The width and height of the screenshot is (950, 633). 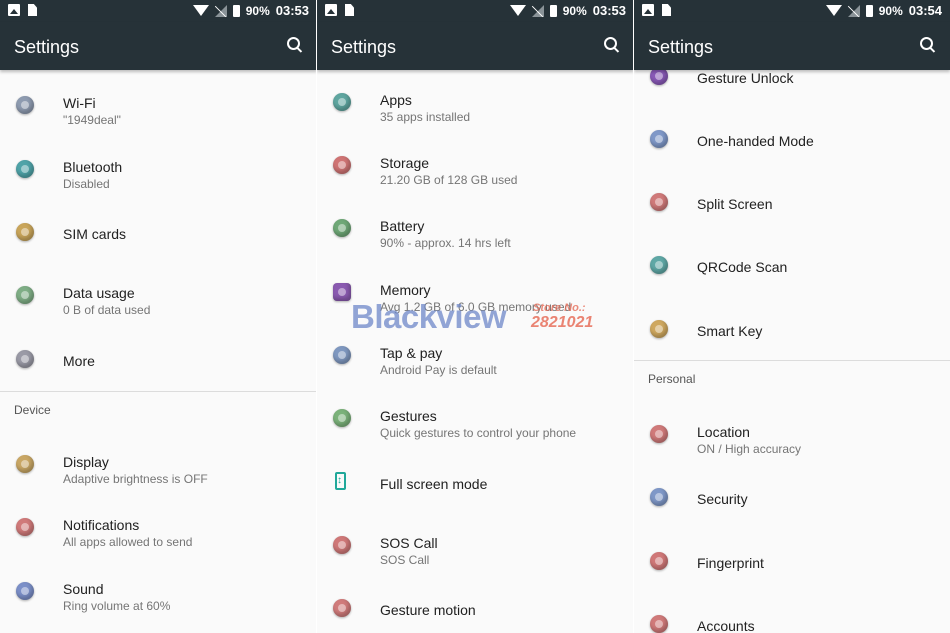 What do you see at coordinates (158, 169) in the screenshot?
I see `setting-bluetooth: Bluetooth Disabled` at bounding box center [158, 169].